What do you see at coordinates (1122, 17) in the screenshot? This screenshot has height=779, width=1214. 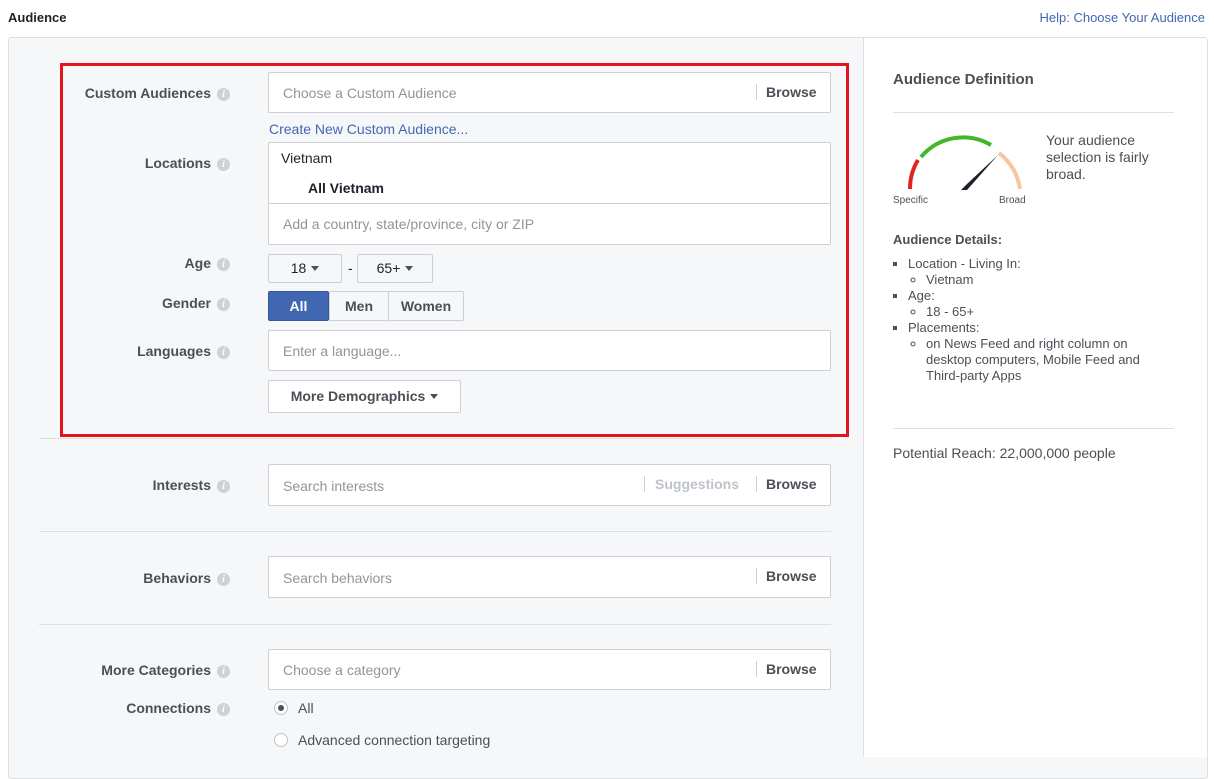 I see `help-link: Help: Choose Your Audience` at bounding box center [1122, 17].